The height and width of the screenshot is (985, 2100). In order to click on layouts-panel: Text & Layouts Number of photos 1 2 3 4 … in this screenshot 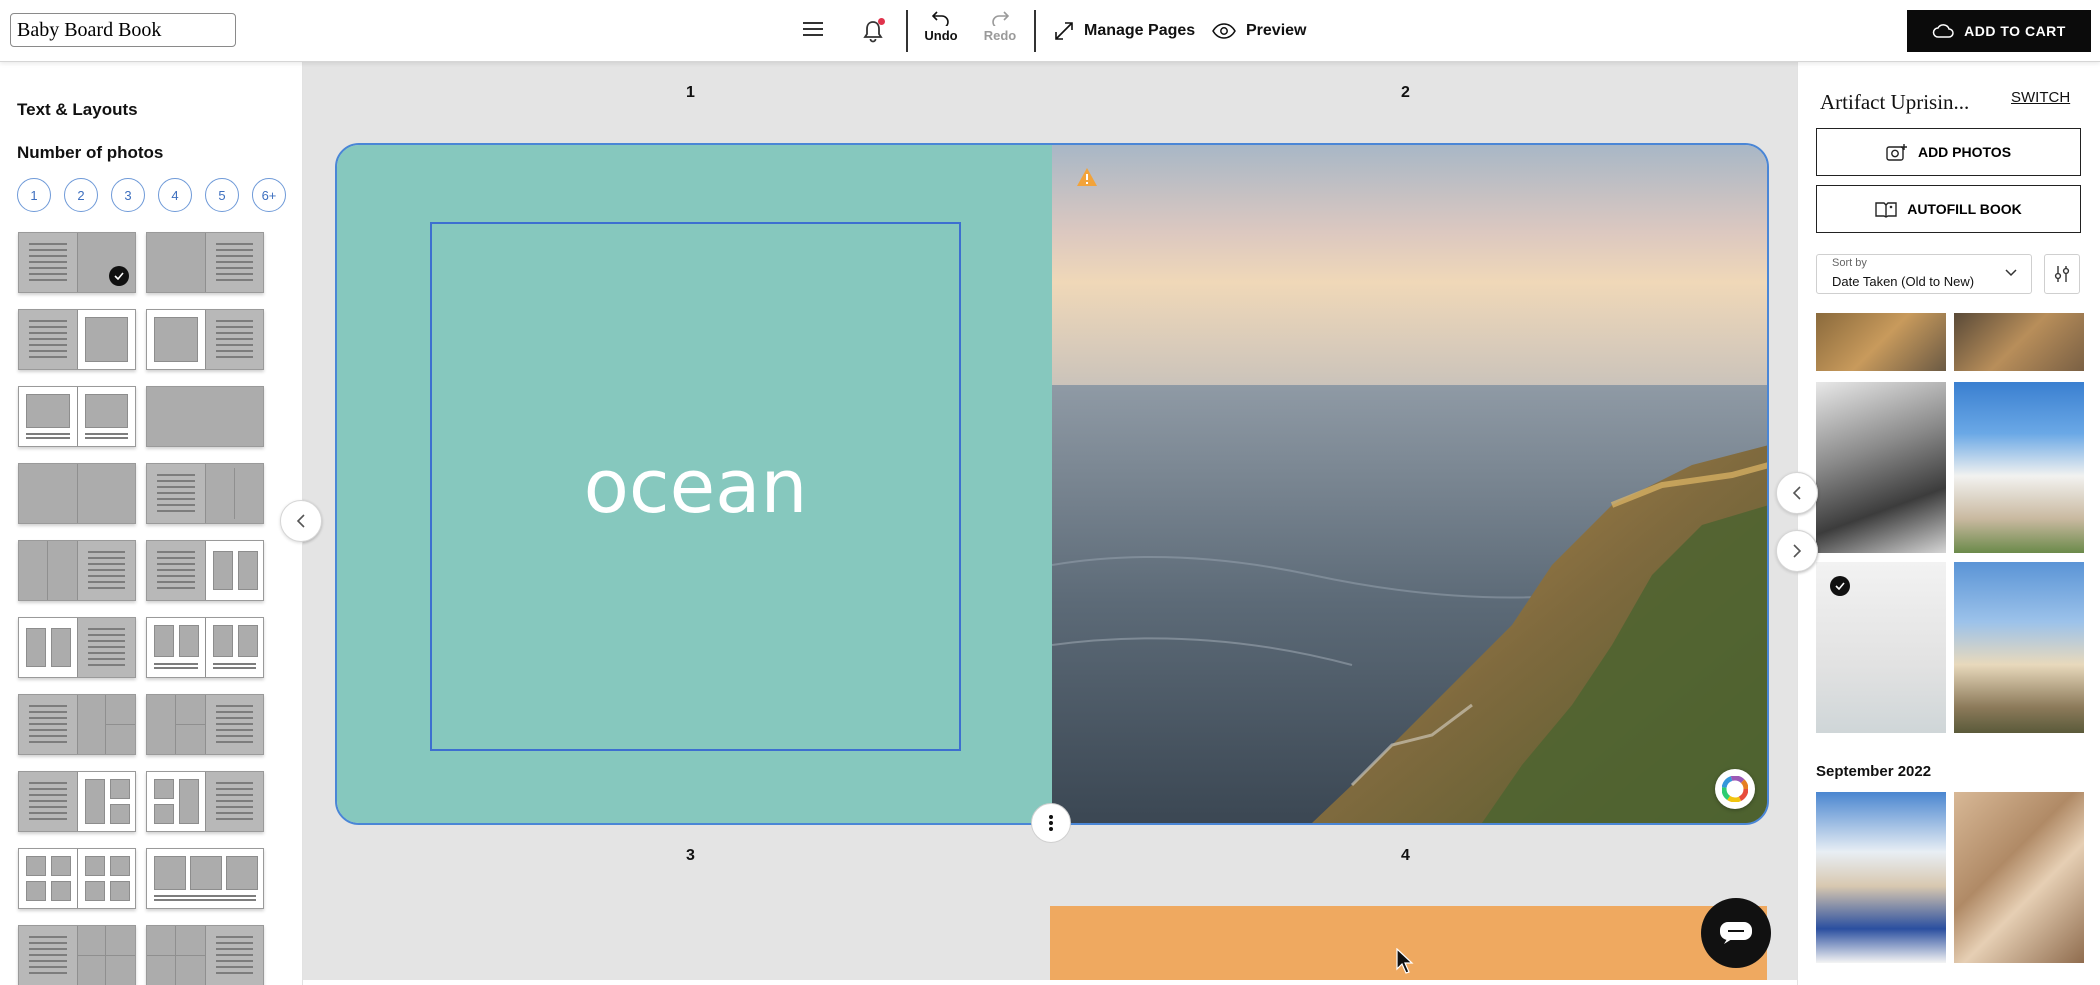, I will do `click(151, 523)`.